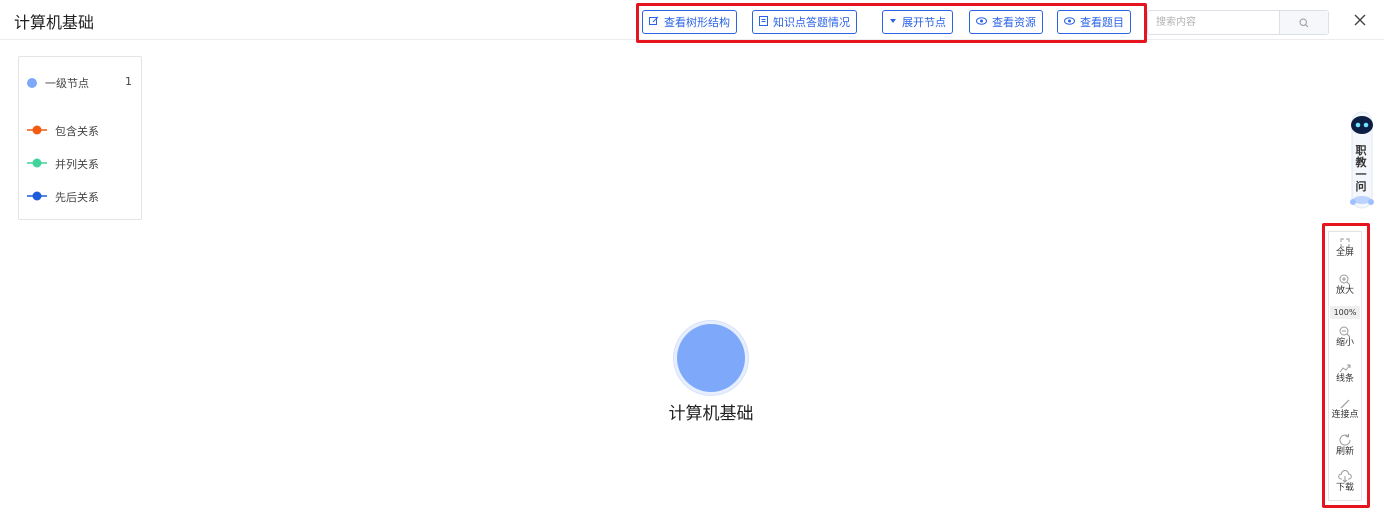 The width and height of the screenshot is (1384, 530). What do you see at coordinates (654, 22) in the screenshot?
I see `edit-icon` at bounding box center [654, 22].